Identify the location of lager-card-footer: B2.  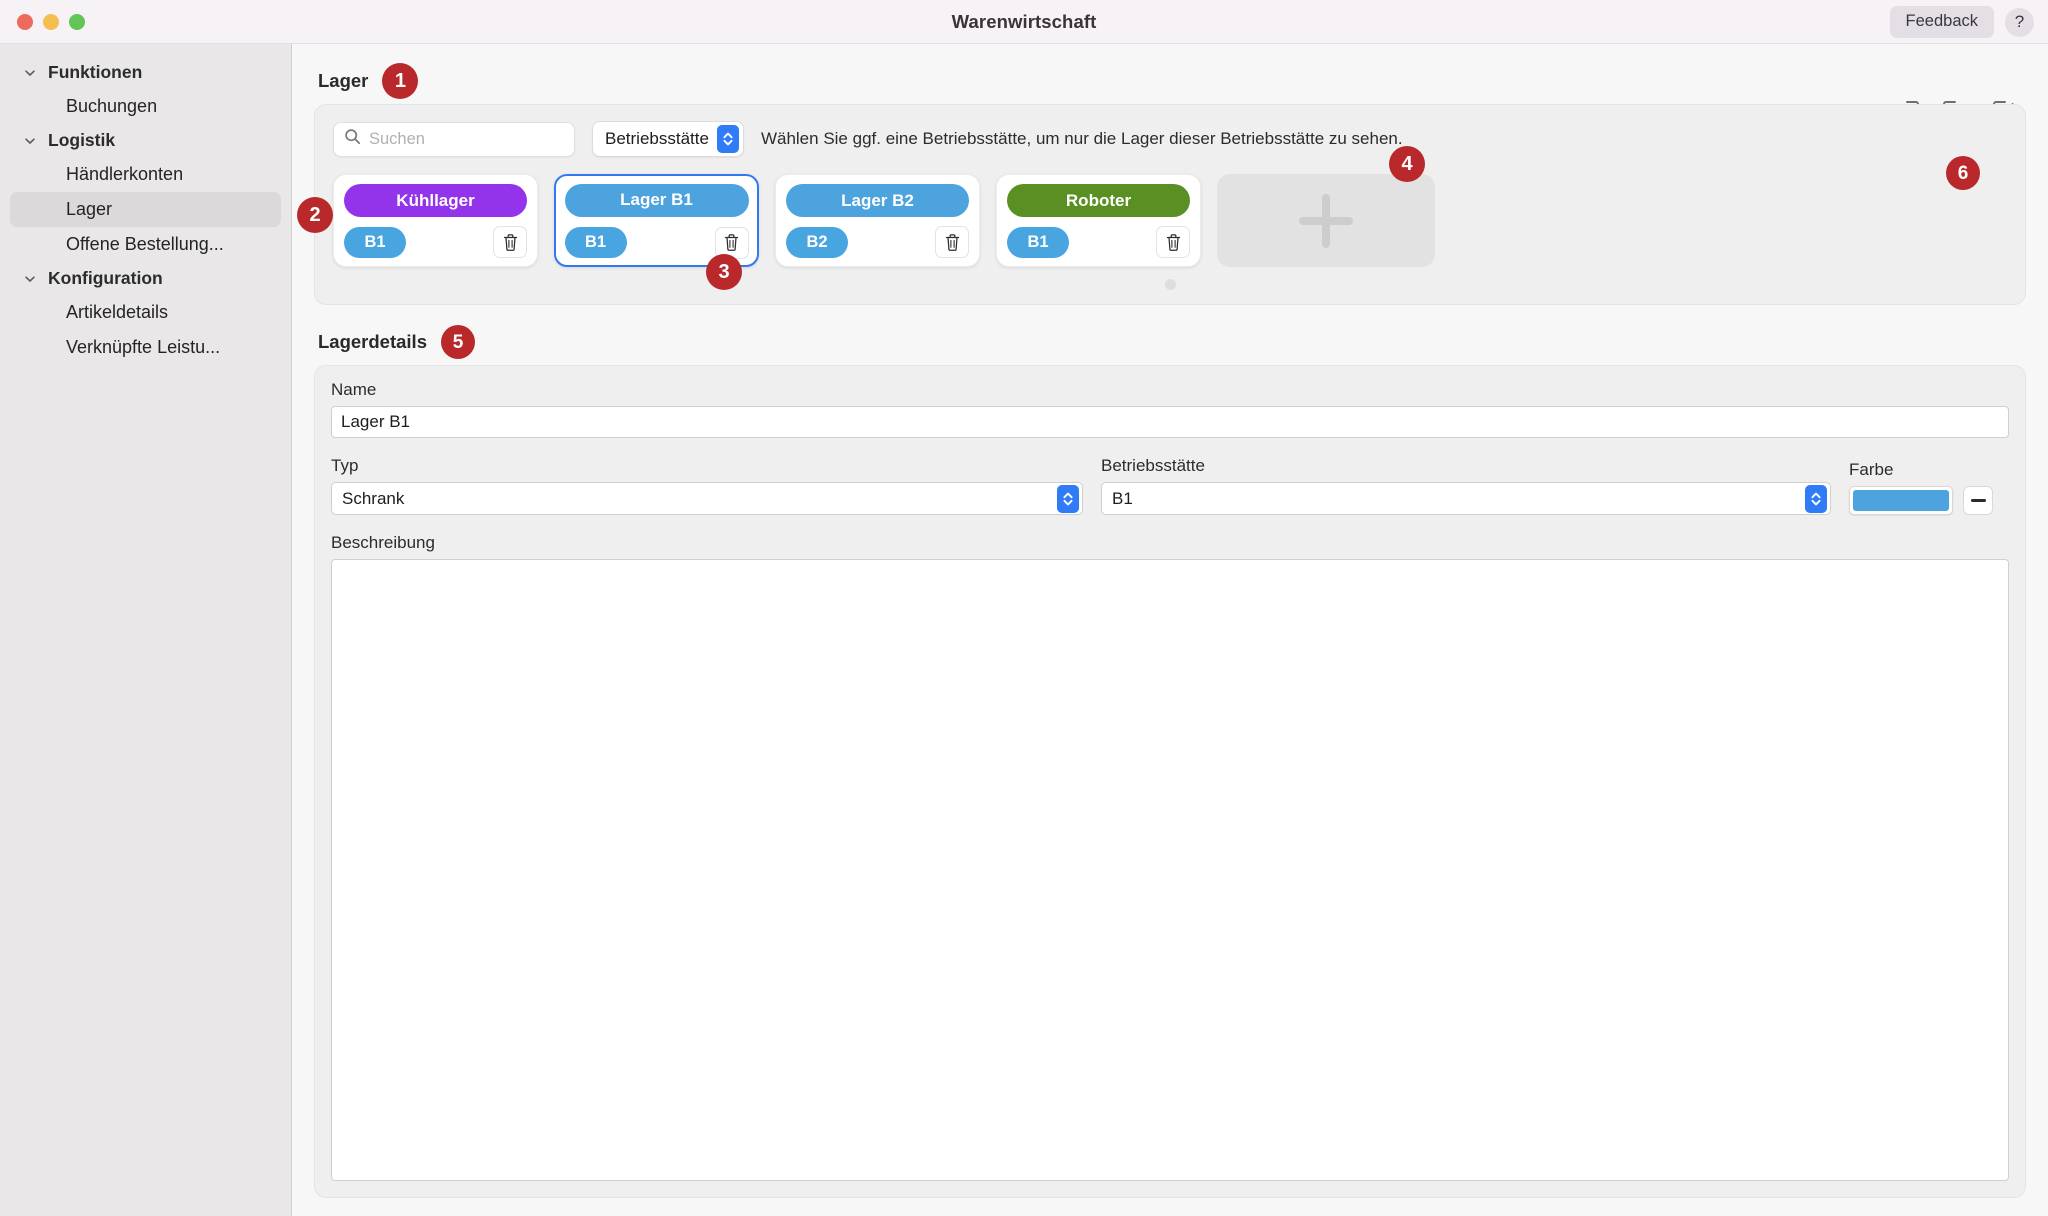
(877, 242).